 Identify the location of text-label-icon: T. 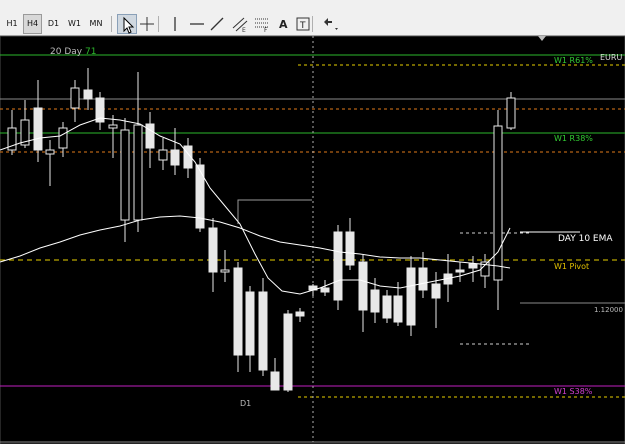
(303, 24).